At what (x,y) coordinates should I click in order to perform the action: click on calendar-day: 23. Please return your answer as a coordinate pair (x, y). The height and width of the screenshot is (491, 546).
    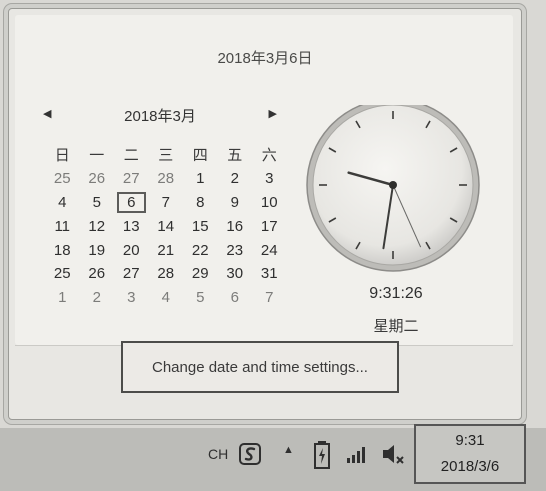
    Looking at the image, I should click on (235, 250).